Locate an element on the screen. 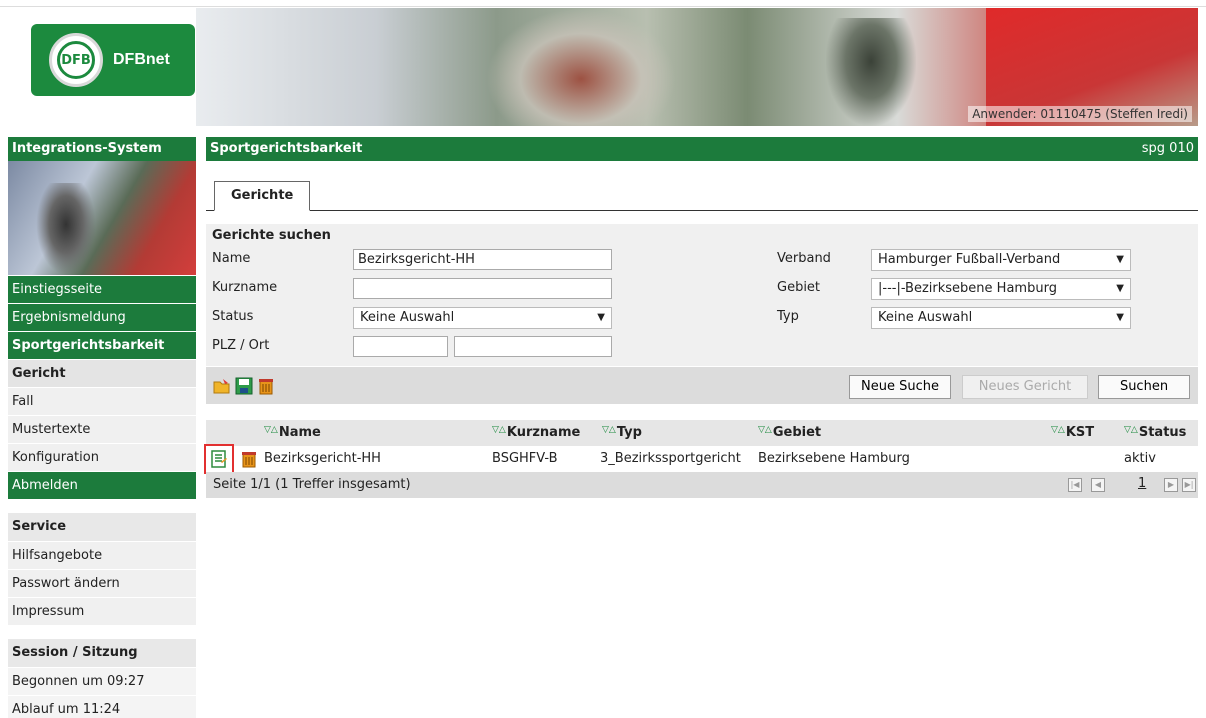  cell-typ: 3_Bezirkssportgericht is located at coordinates (670, 458).